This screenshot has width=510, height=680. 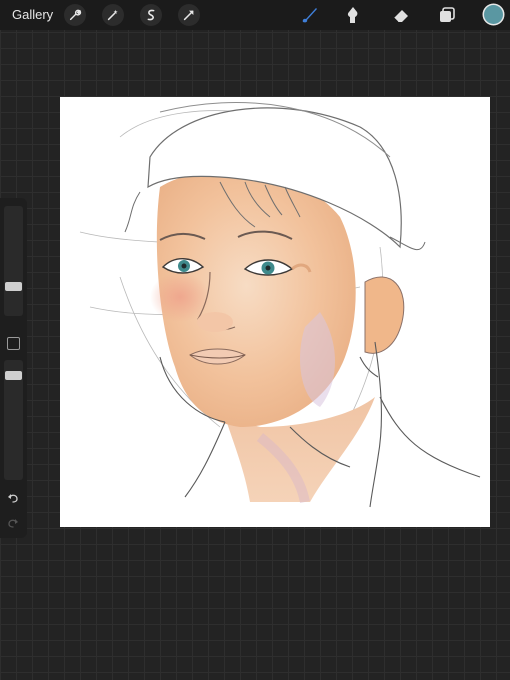 I want to click on eraser-icon, so click(x=401, y=15).